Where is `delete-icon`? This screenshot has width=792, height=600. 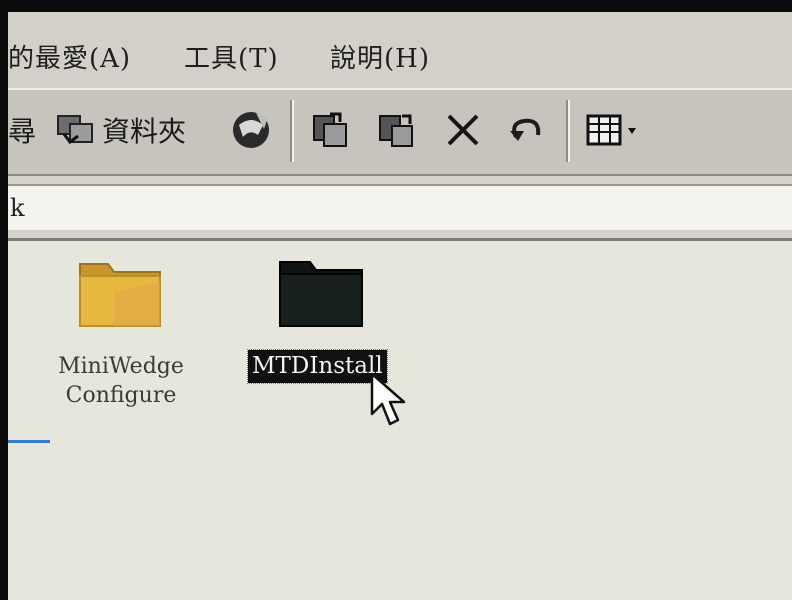
delete-icon is located at coordinates (463, 130).